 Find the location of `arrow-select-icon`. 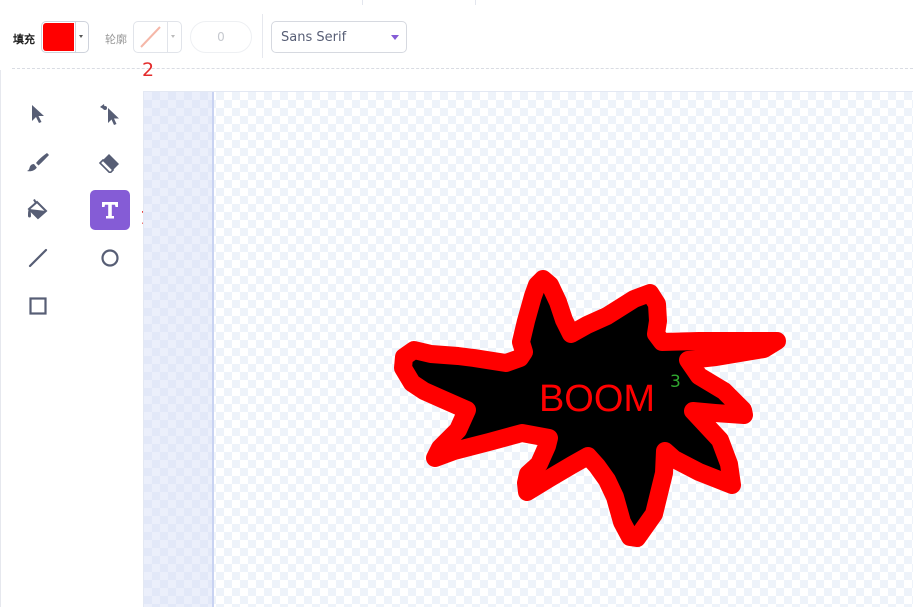

arrow-select-icon is located at coordinates (38, 114).